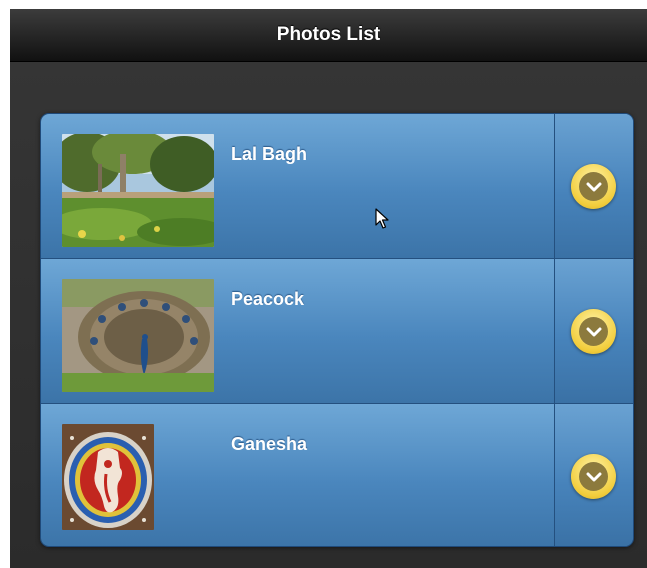  I want to click on peacock-photo-image, so click(138, 335).